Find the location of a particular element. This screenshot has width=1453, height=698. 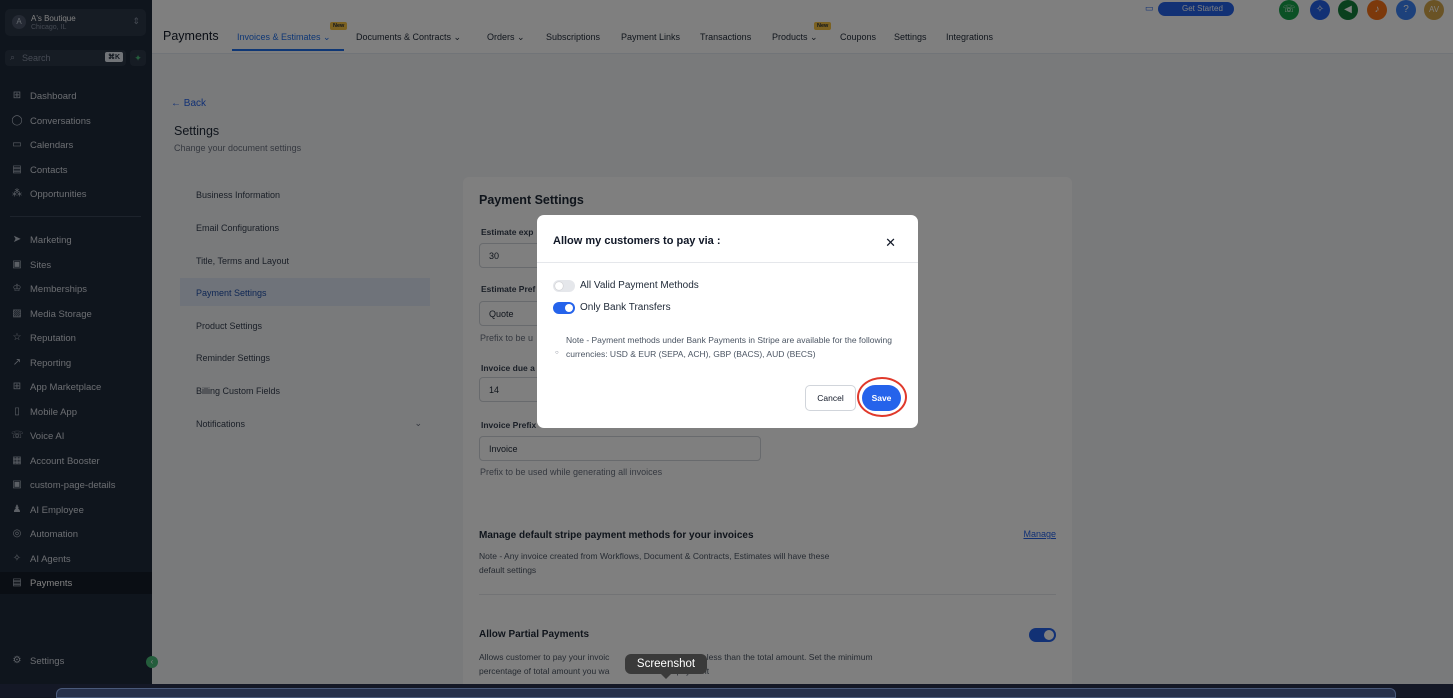

toggle-only-bank-transfers is located at coordinates (564, 308).